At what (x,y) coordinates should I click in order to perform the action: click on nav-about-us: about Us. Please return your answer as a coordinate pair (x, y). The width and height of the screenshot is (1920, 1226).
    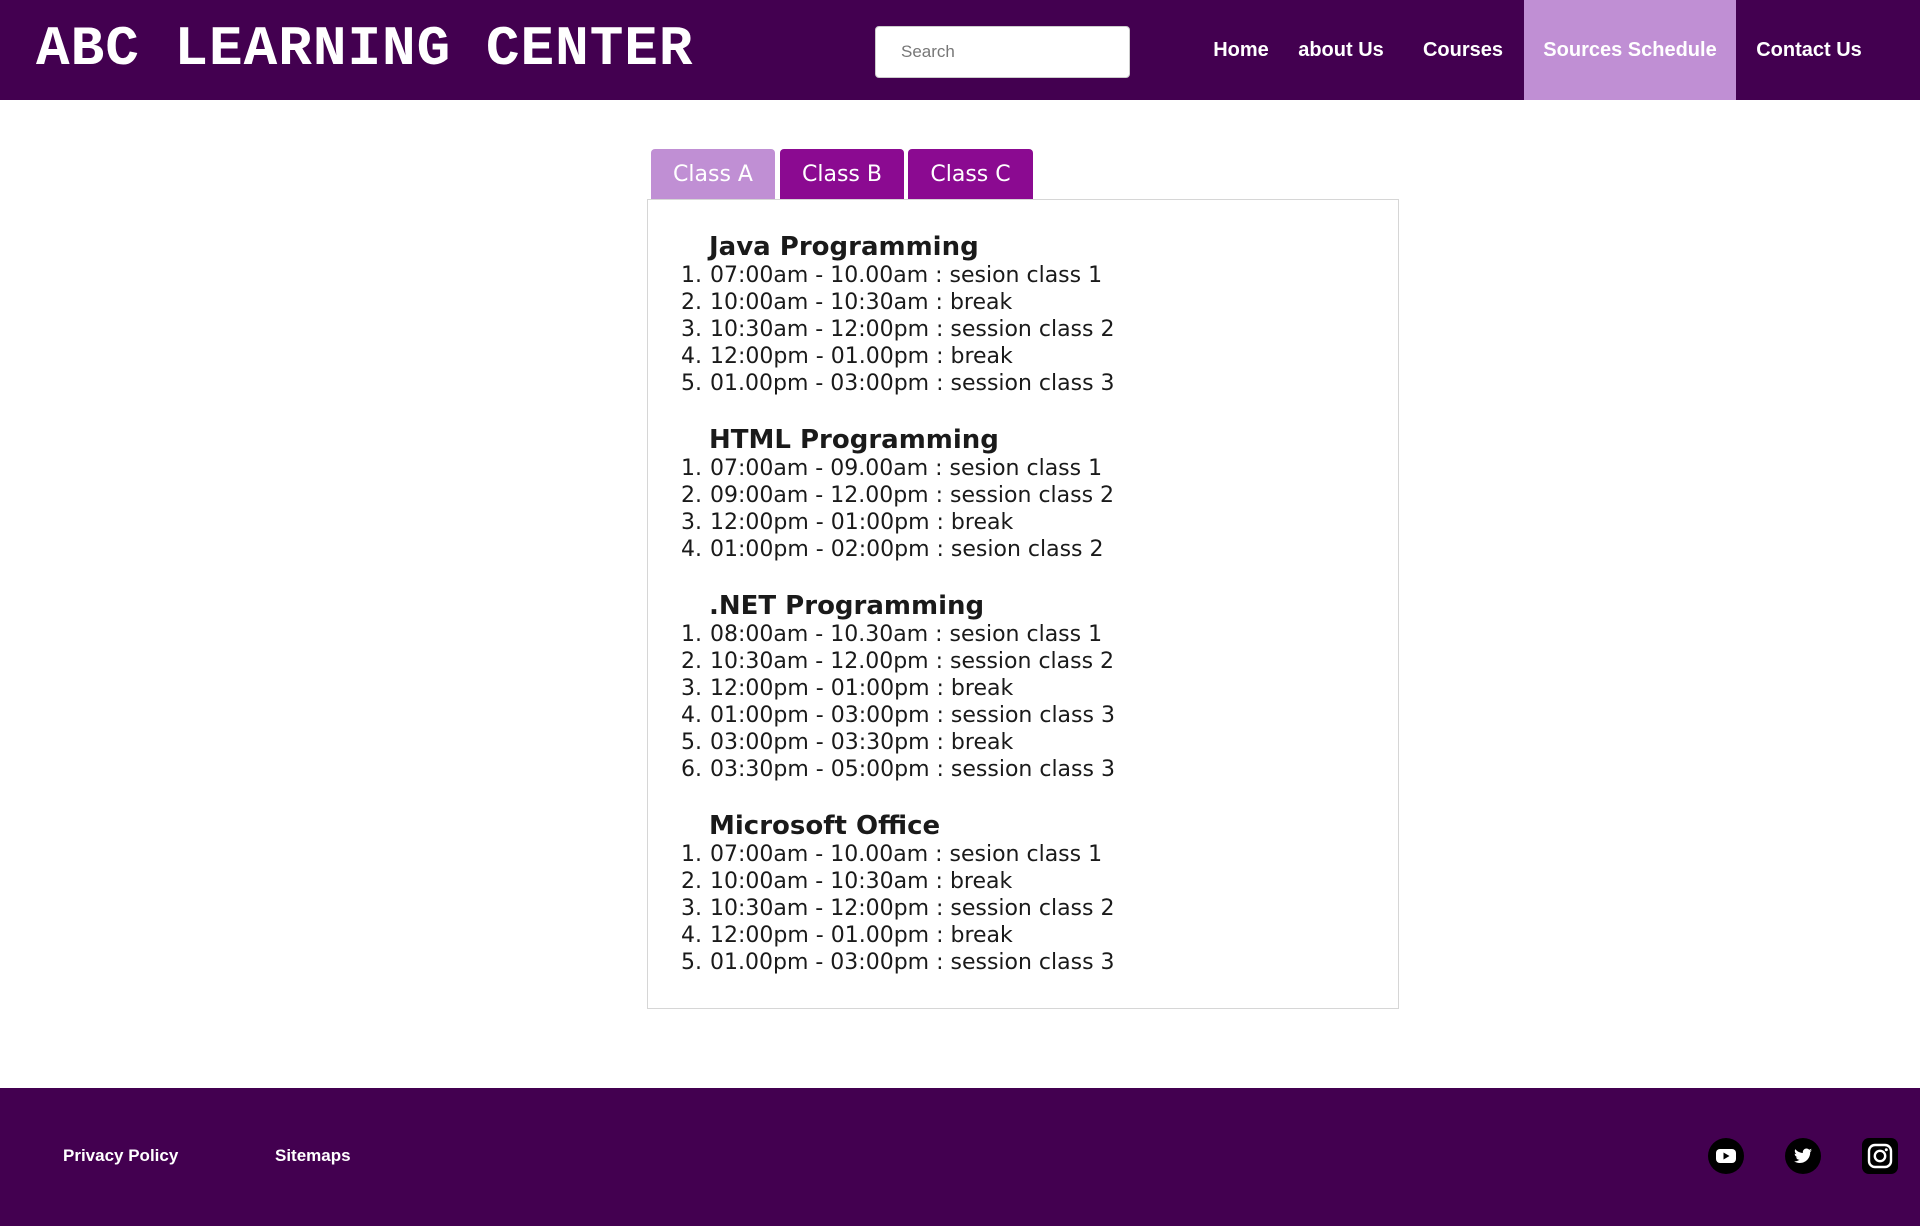
    Looking at the image, I should click on (1341, 50).